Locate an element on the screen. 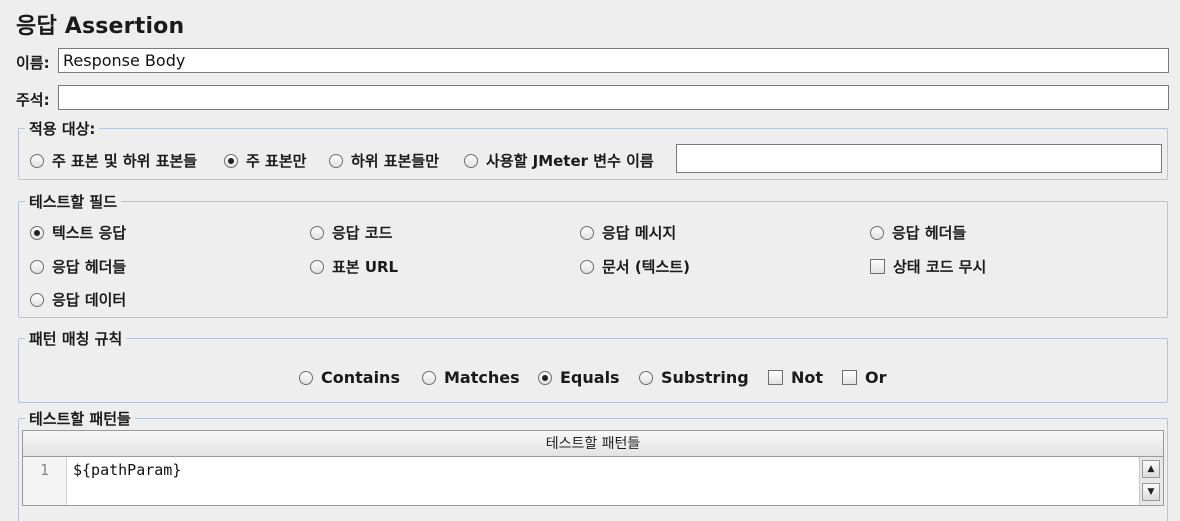  option-label: 문서 (텍스트) is located at coordinates (646, 267).